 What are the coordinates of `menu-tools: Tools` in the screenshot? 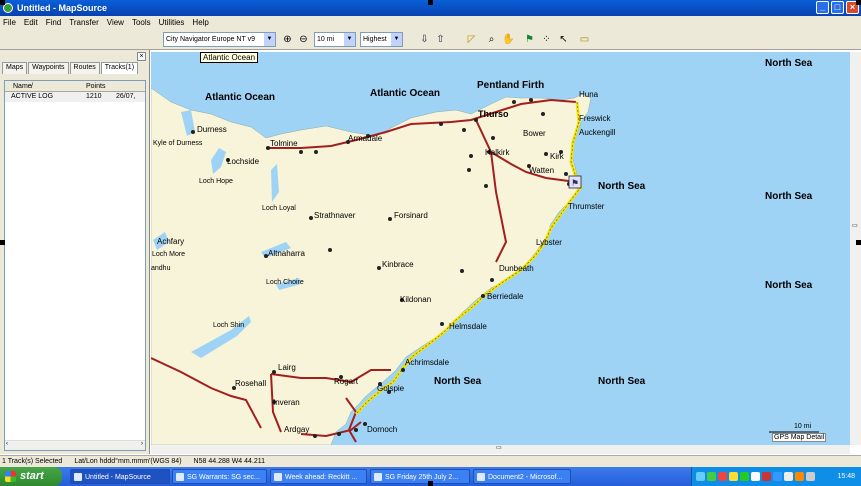 It's located at (141, 22).